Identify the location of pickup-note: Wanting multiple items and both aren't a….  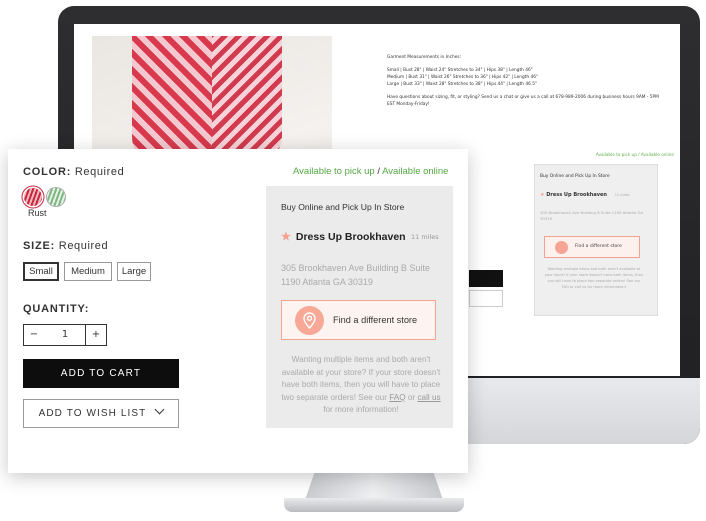
(361, 385).